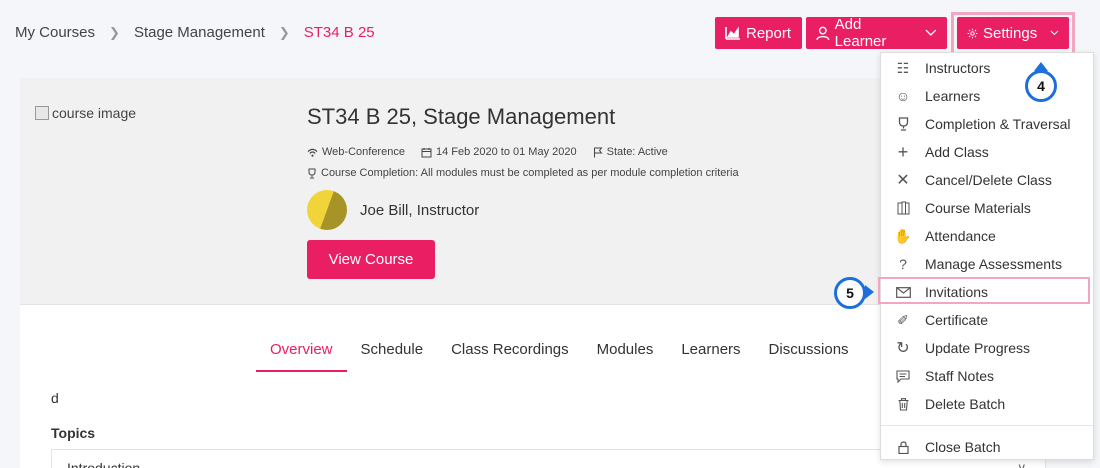  What do you see at coordinates (625, 353) in the screenshot?
I see `tab-modules: Modules` at bounding box center [625, 353].